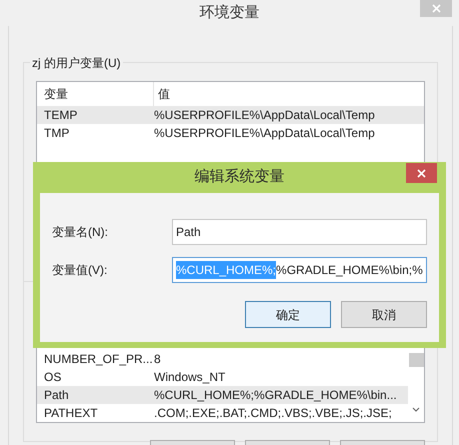 The width and height of the screenshot is (459, 445). What do you see at coordinates (416, 360) in the screenshot?
I see `scrollbar-thumb` at bounding box center [416, 360].